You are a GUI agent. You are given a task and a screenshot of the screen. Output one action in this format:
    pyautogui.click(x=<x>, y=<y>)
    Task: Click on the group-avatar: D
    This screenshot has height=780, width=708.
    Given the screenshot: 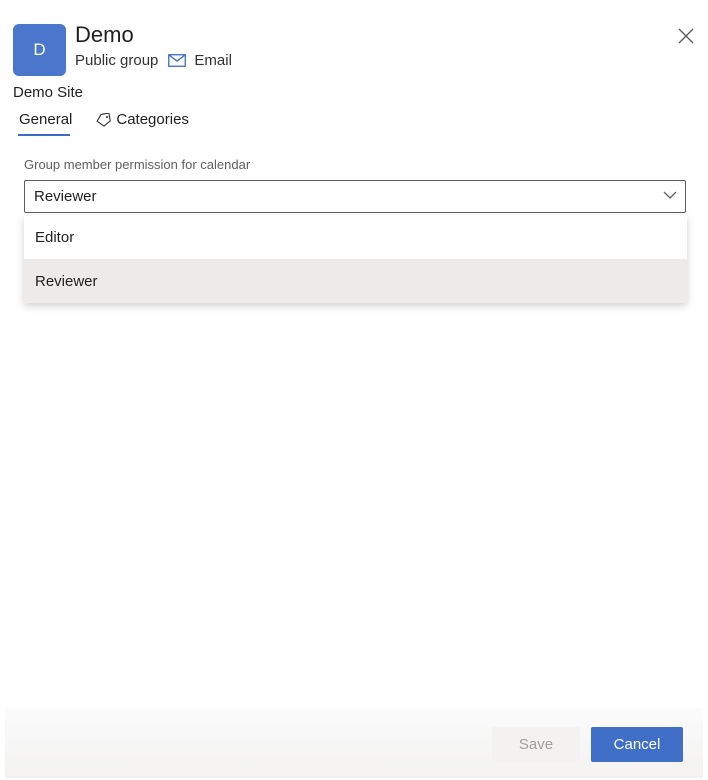 What is the action you would take?
    pyautogui.click(x=39, y=50)
    